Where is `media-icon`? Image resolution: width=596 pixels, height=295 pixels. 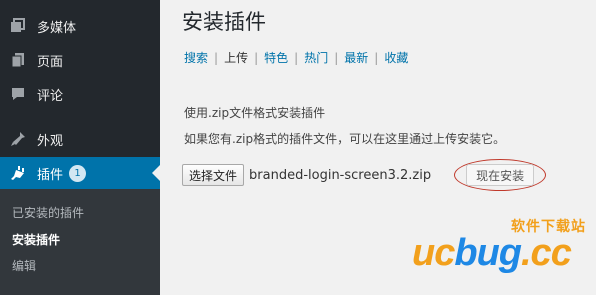 media-icon is located at coordinates (18, 26).